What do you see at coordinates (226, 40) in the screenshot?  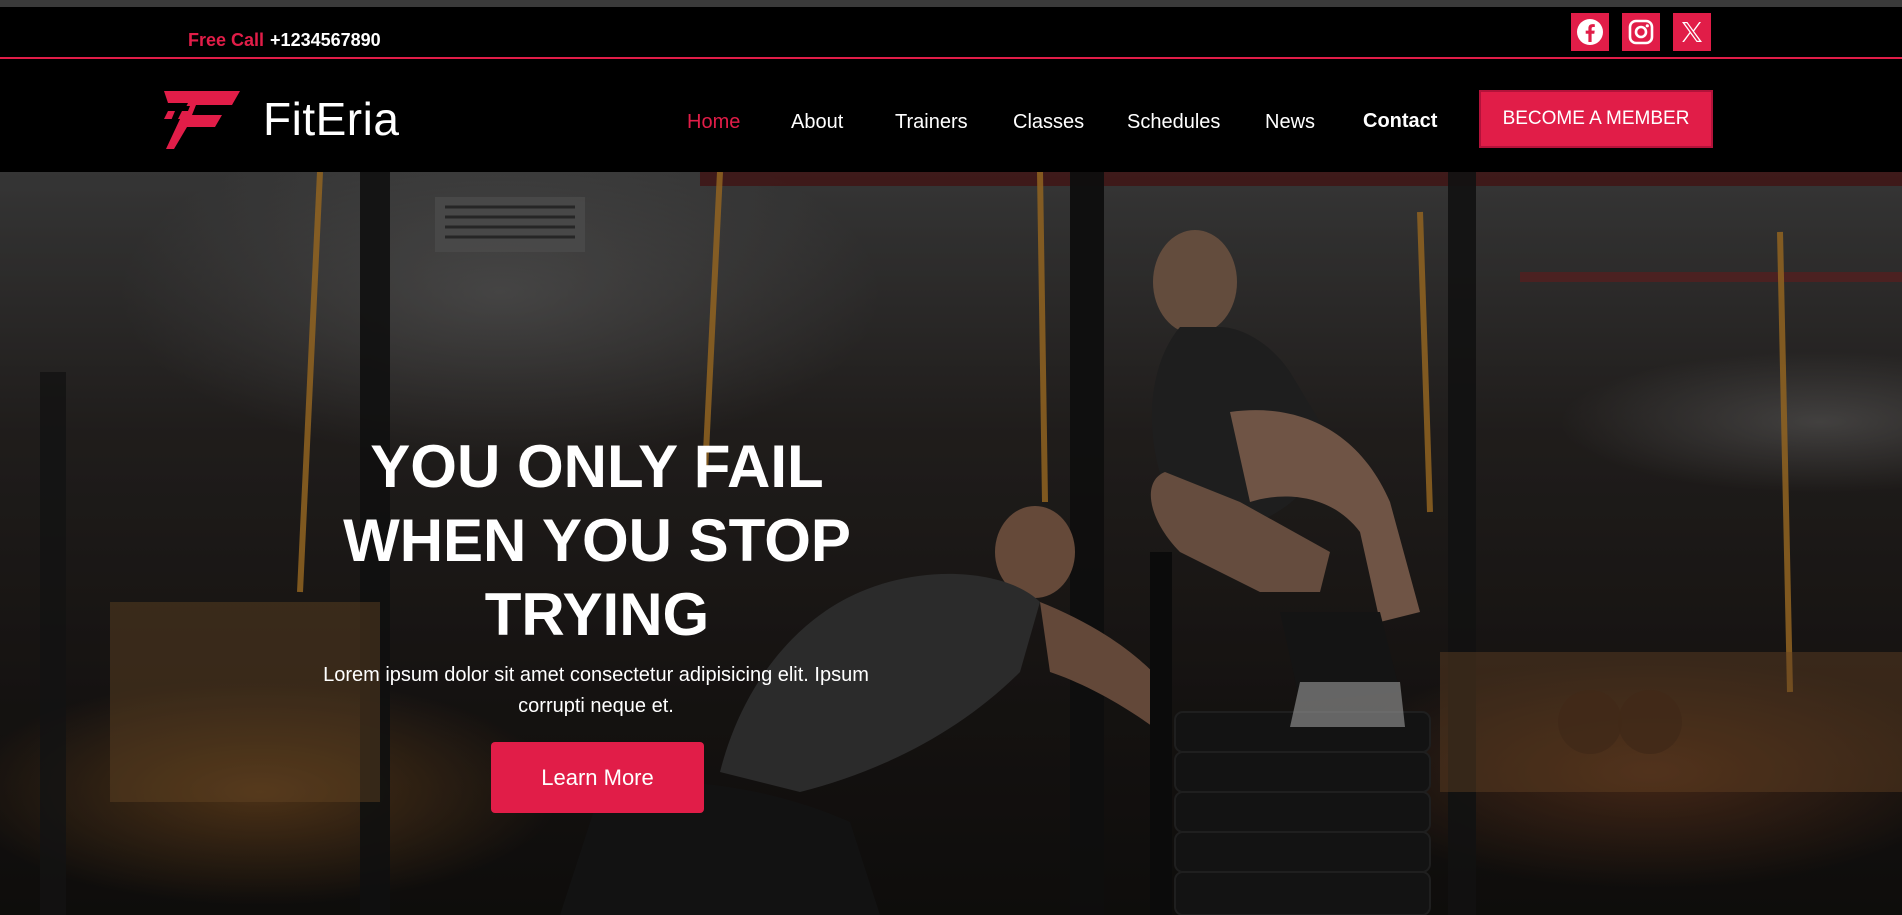 I see `free-call-label: Free Call` at bounding box center [226, 40].